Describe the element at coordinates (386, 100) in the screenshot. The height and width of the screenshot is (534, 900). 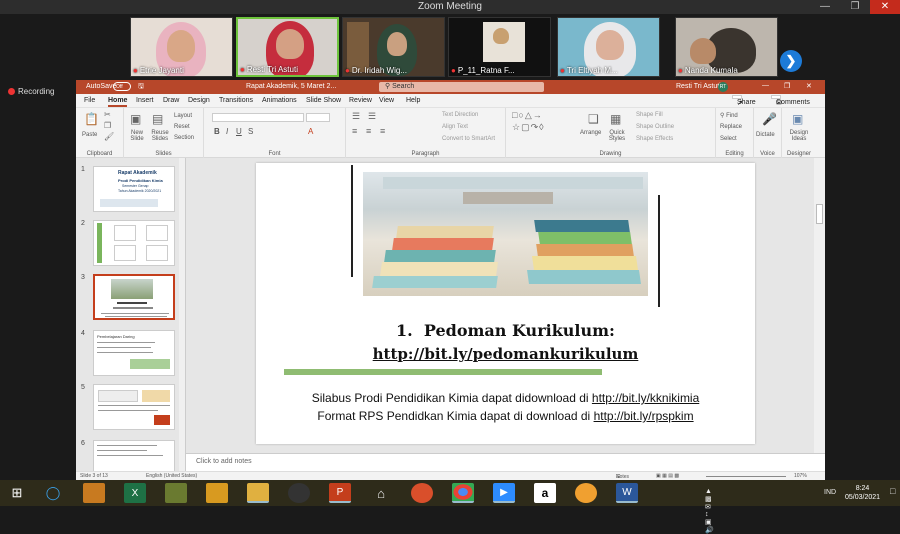
I see `tab-view: View` at that location.